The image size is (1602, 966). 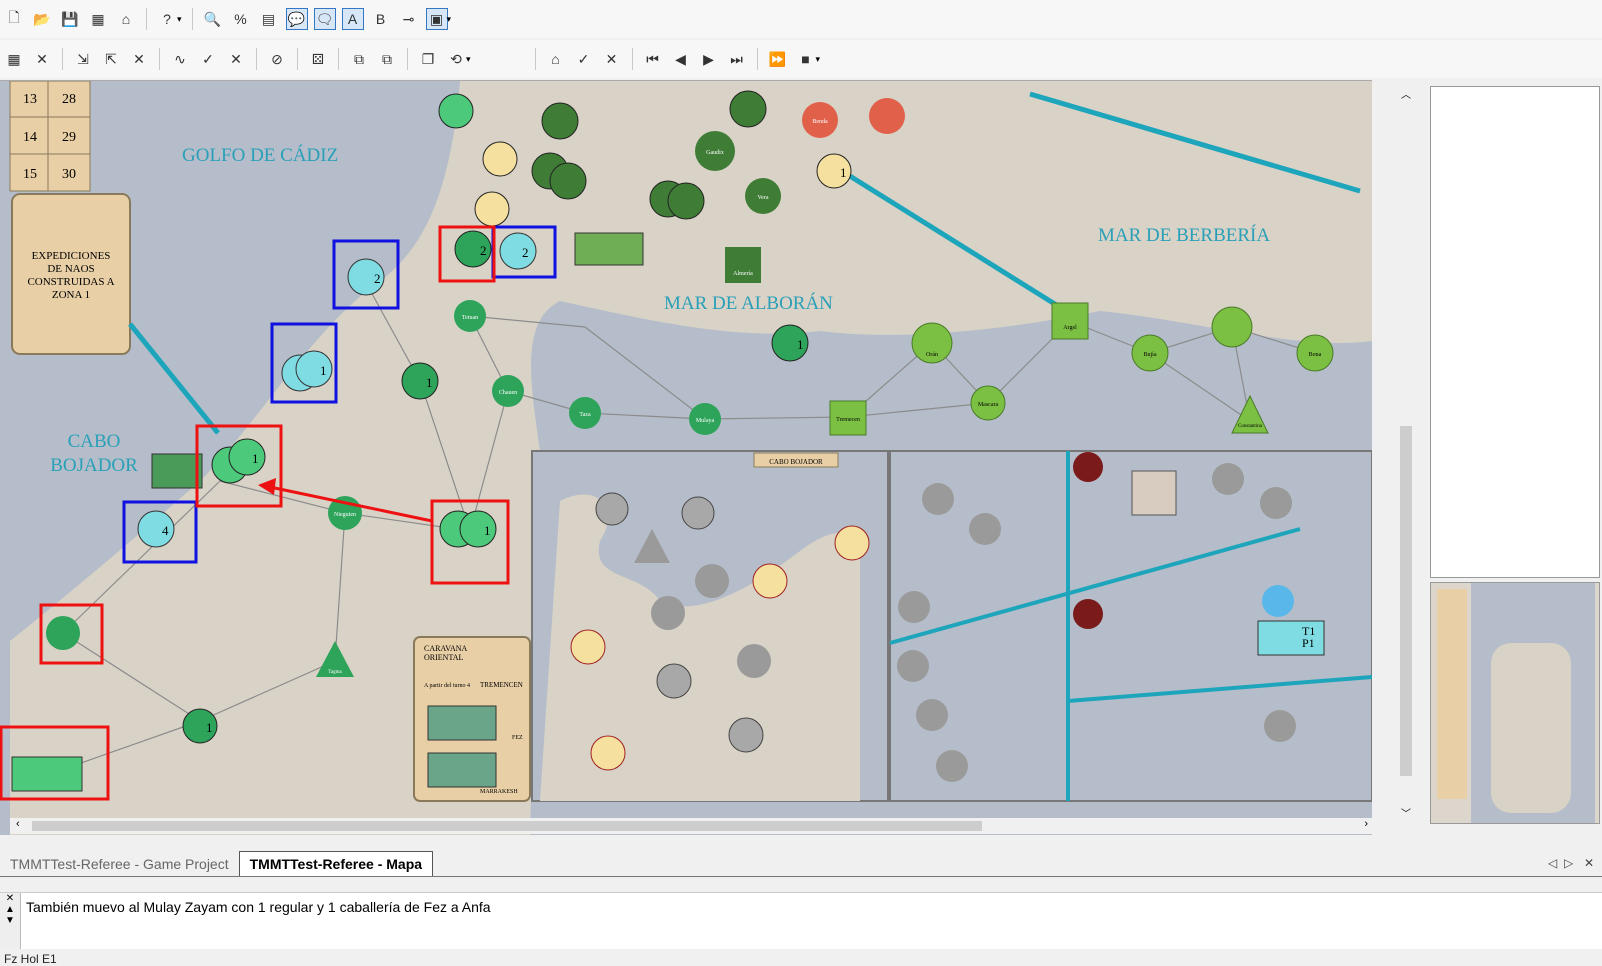 I want to click on zoom-icon: 🔍, so click(x=213, y=19).